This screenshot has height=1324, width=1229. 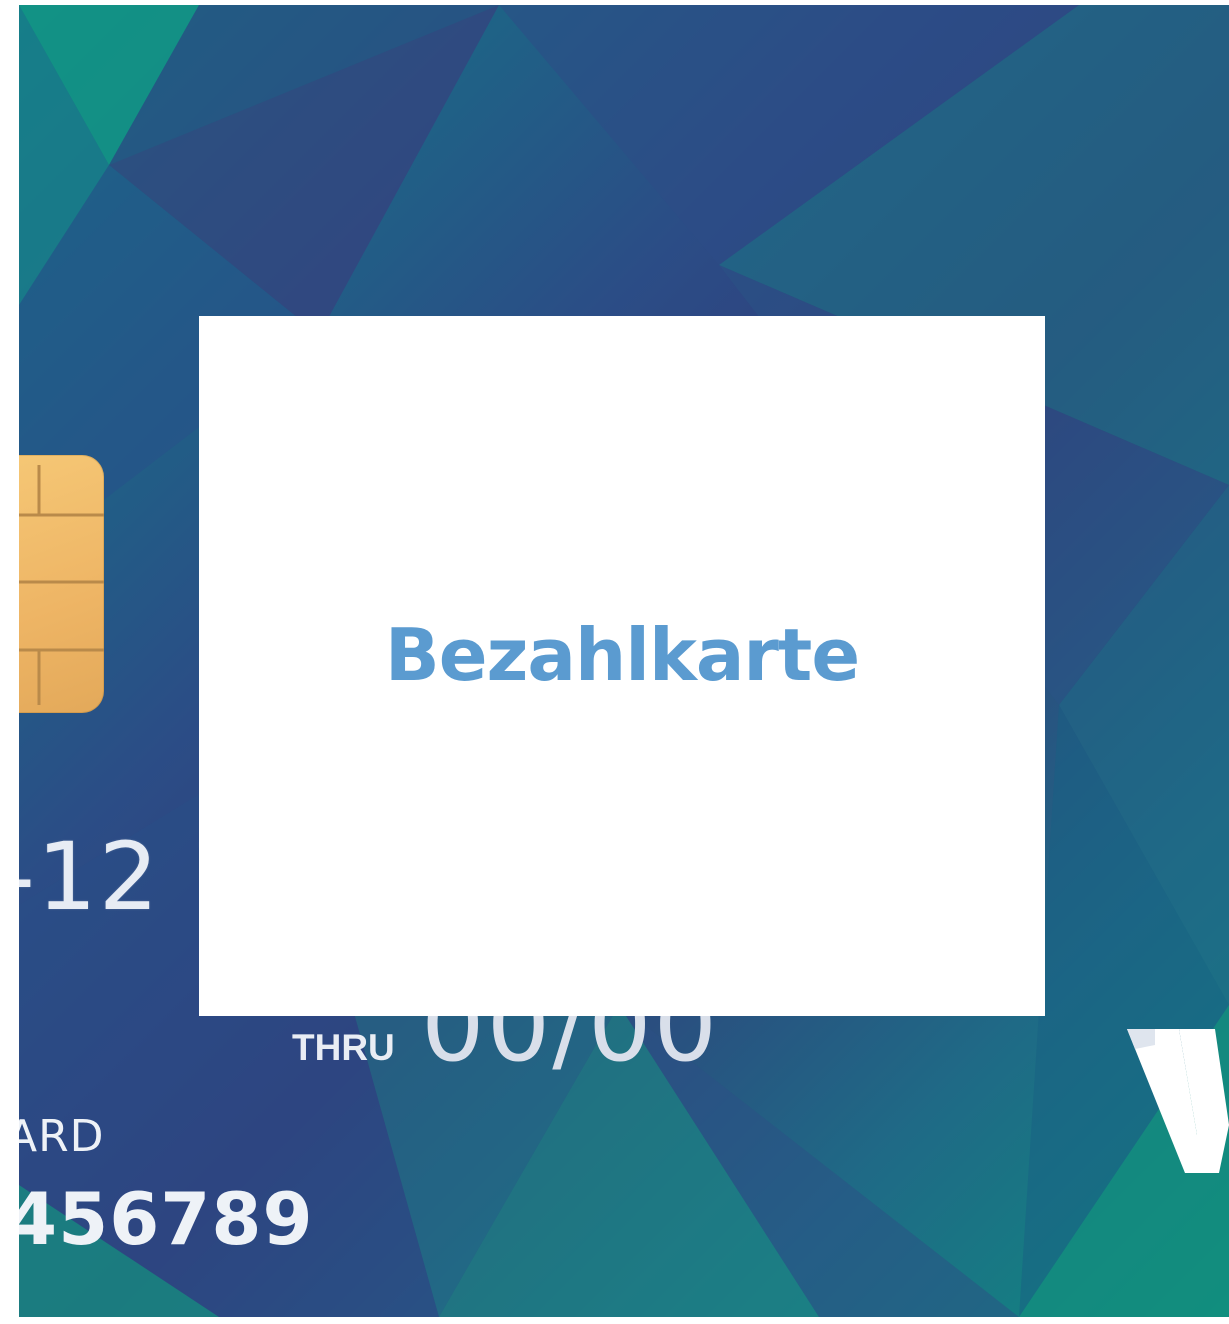 What do you see at coordinates (622, 655) in the screenshot?
I see `overlay-title: Bezahlkarte` at bounding box center [622, 655].